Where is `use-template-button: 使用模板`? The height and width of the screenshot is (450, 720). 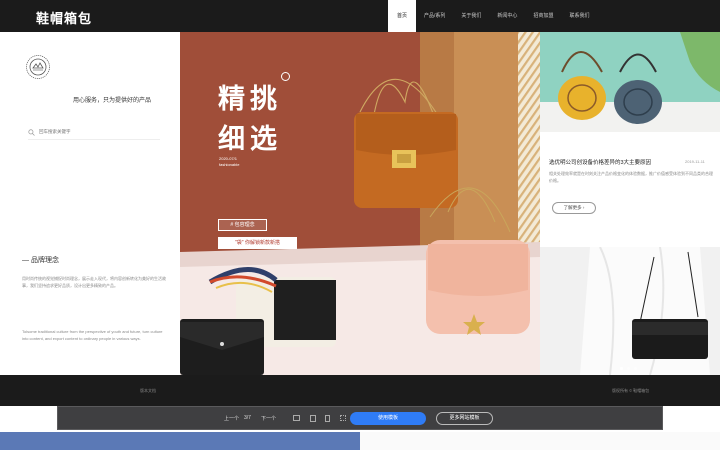
use-template-button: 使用模板 is located at coordinates (388, 418).